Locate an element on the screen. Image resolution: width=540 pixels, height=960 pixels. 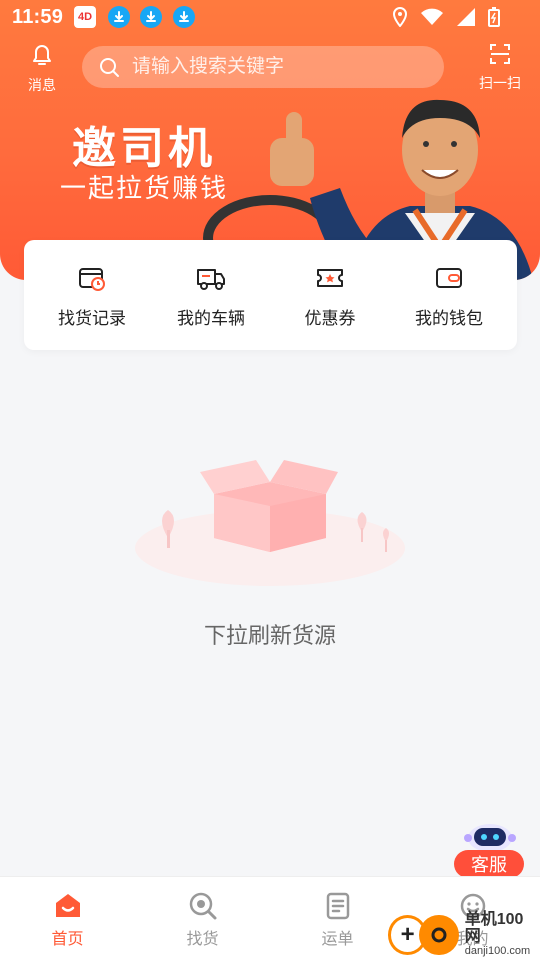
messages-label: 消息 is located at coordinates (42, 85).